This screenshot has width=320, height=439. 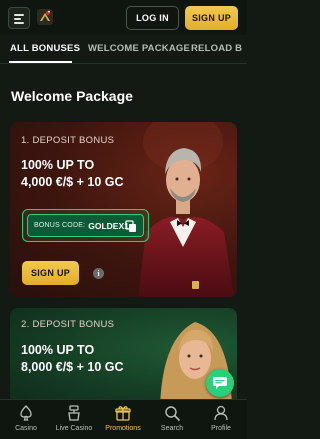 I want to click on nav-live-casino: Live Casino, so click(x=74, y=418).